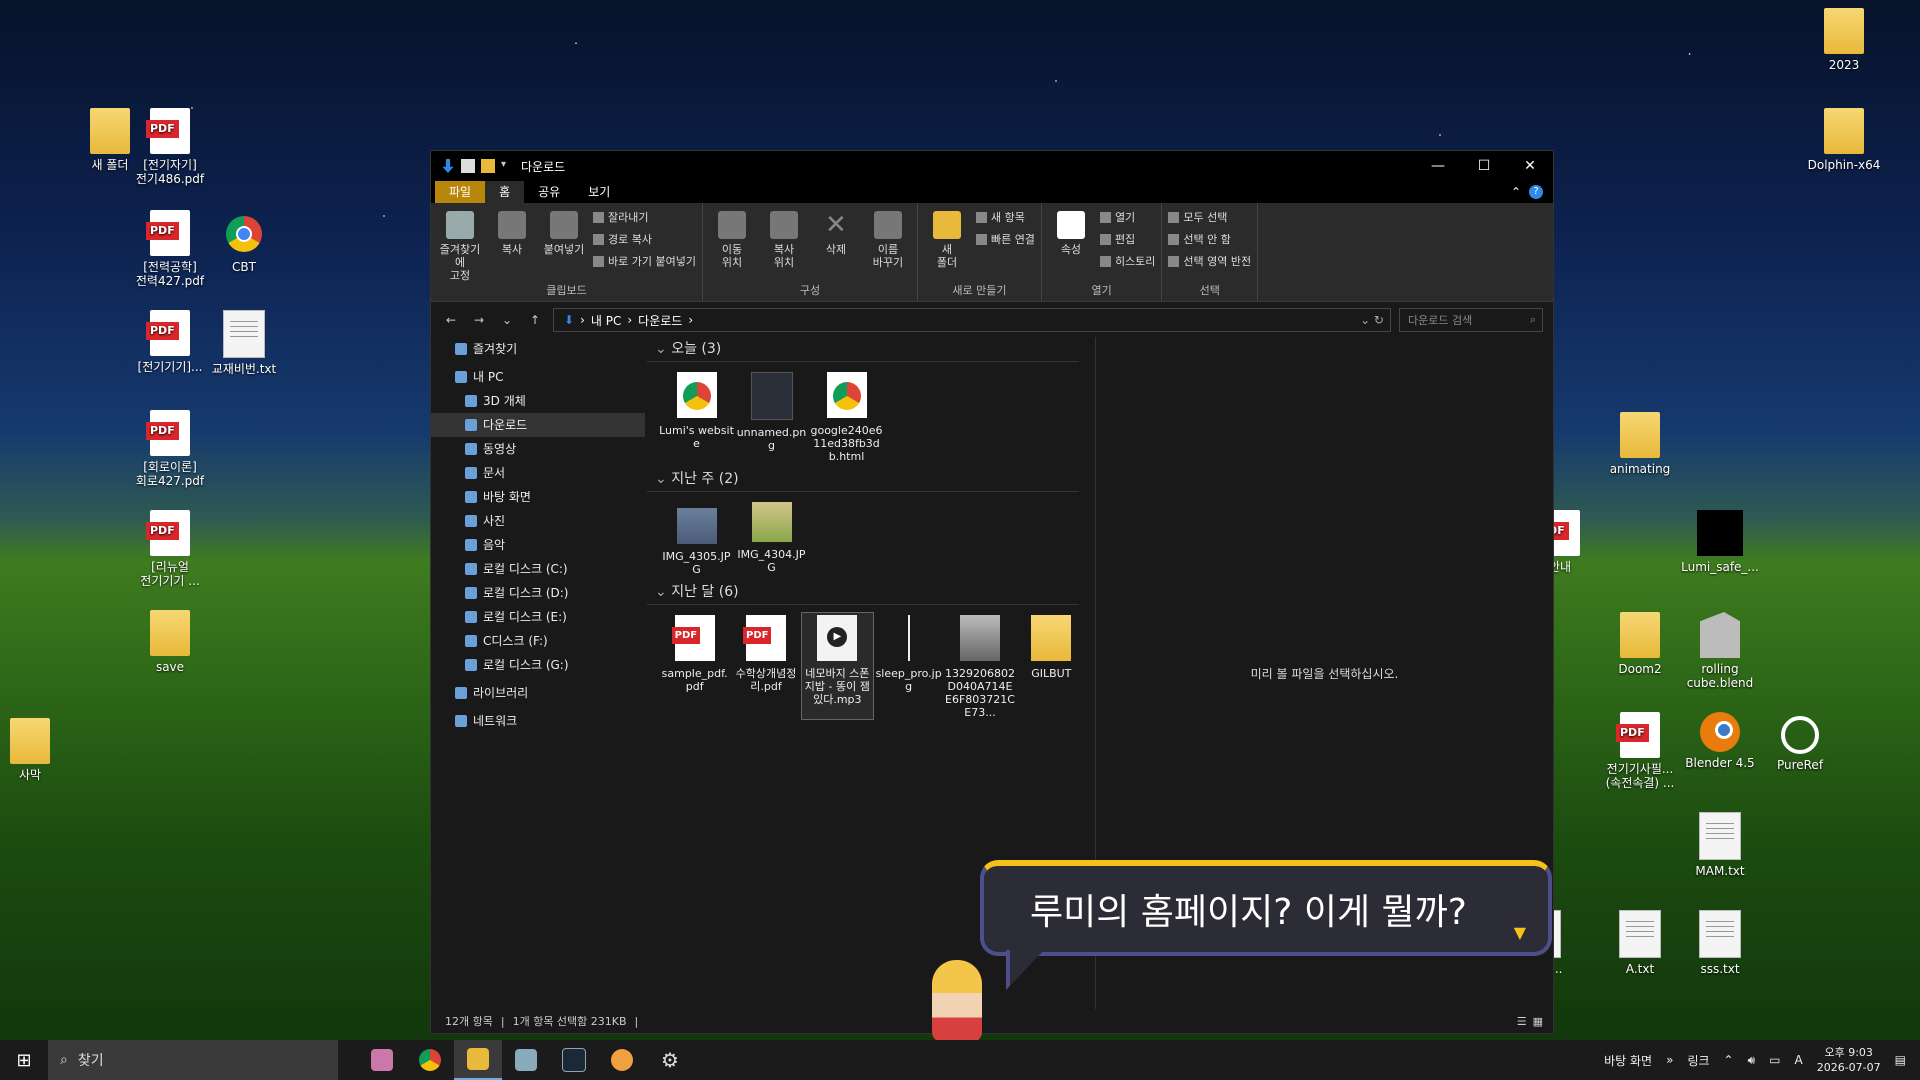  What do you see at coordinates (1005, 217) in the screenshot?
I see `new-item-button: 새 항목` at bounding box center [1005, 217].